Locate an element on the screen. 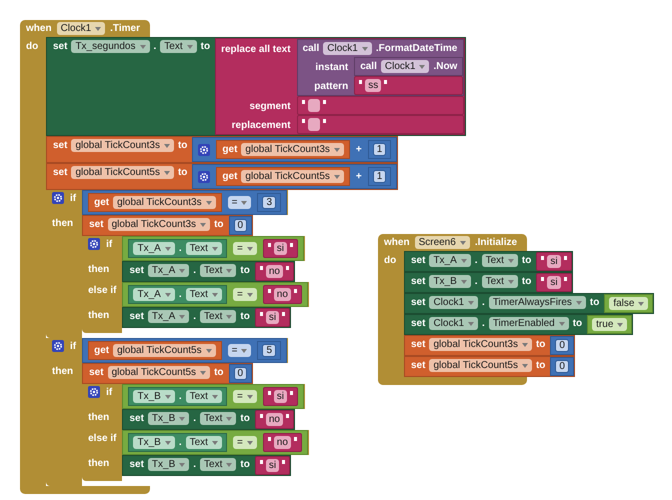 The height and width of the screenshot is (500, 672). dropdown-field: false is located at coordinates (628, 303).